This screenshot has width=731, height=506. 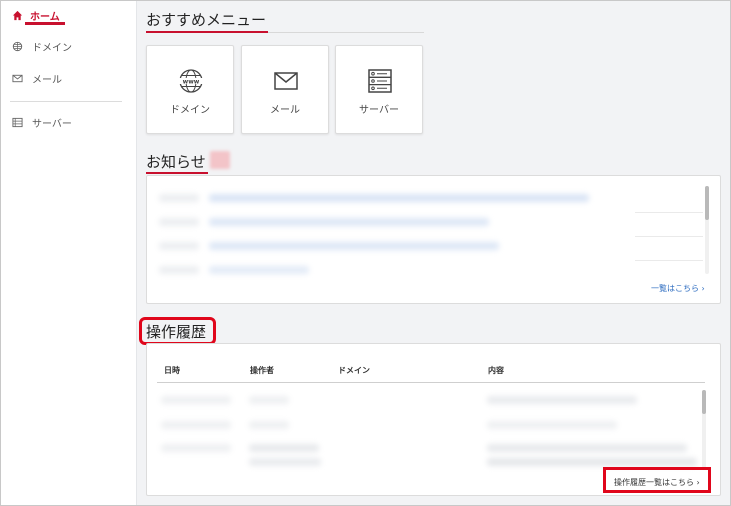 I want to click on history-title-highlight, so click(x=177, y=331).